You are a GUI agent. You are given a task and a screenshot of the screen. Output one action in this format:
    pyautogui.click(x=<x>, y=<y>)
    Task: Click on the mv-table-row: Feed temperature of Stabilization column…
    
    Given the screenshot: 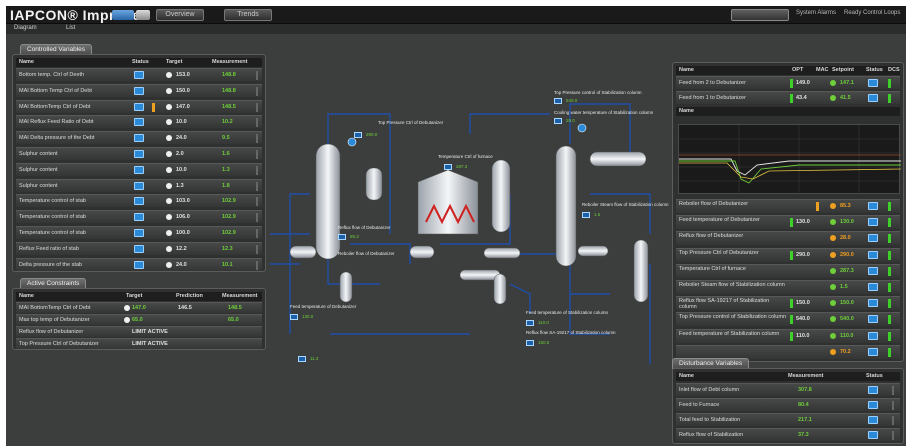 What is the action you would take?
    pyautogui.click(x=788, y=335)
    